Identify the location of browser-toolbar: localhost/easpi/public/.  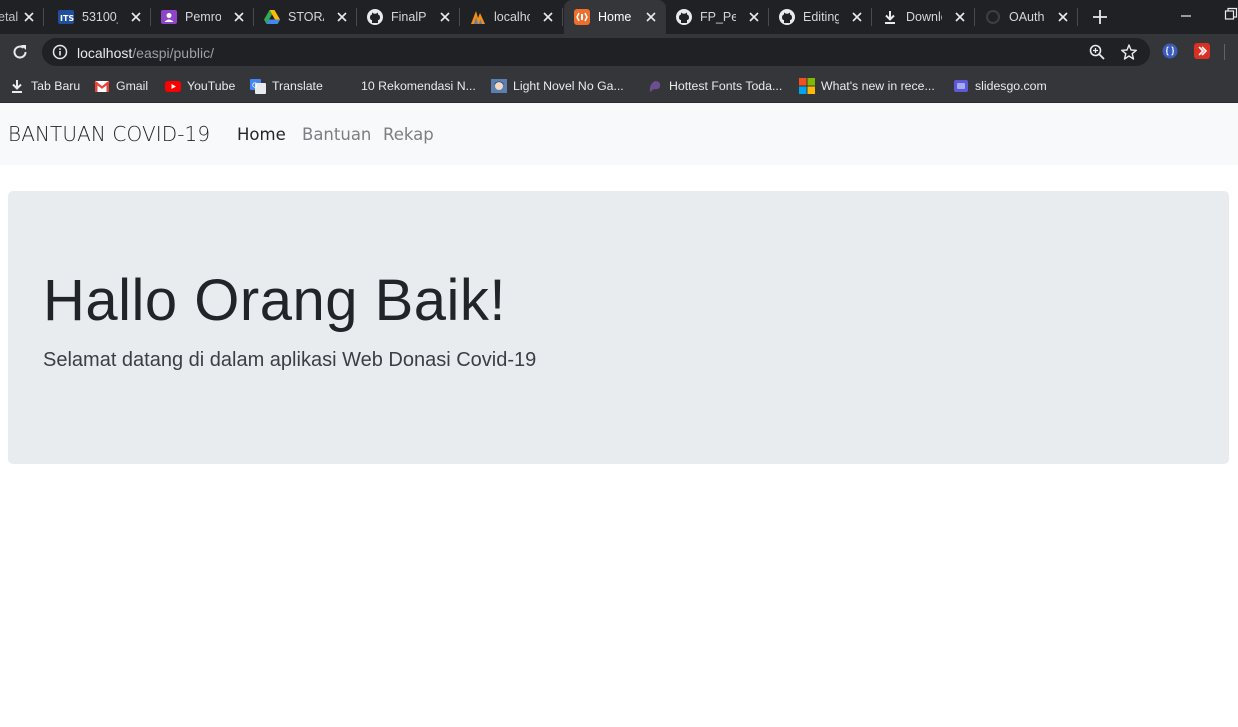
(619, 52).